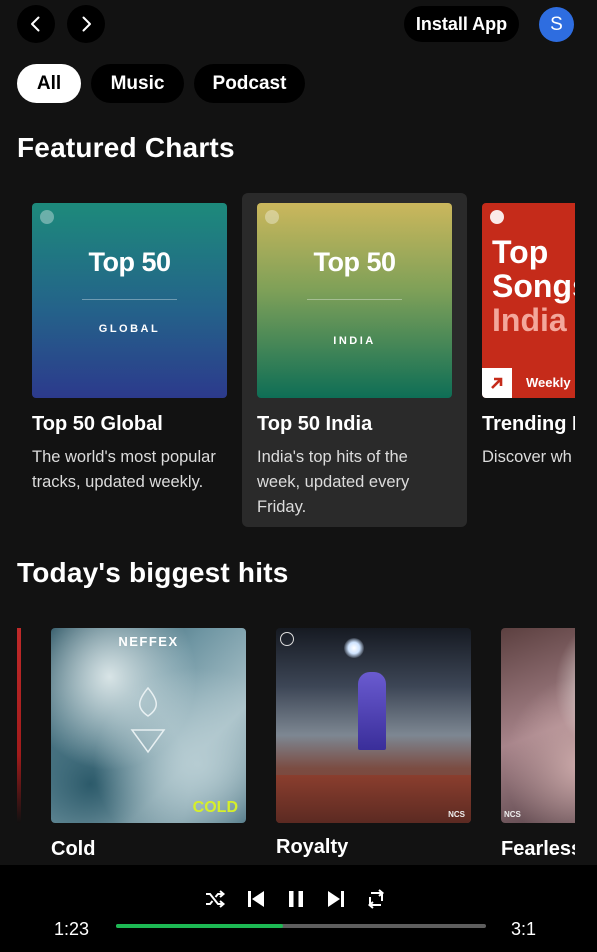 This screenshot has width=597, height=952. Describe the element at coordinates (199, 926) in the screenshot. I see `progress-fill` at that location.